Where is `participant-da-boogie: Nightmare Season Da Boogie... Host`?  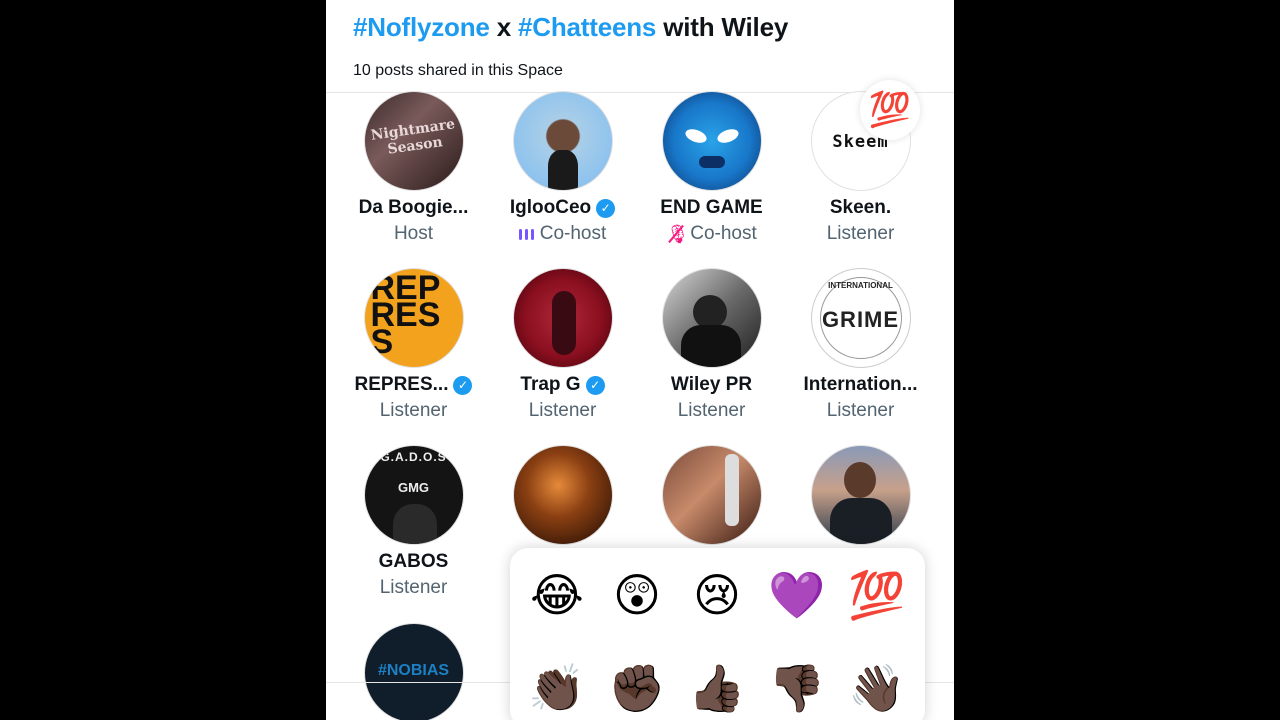 participant-da-boogie: Nightmare Season Da Boogie... Host is located at coordinates (413, 168).